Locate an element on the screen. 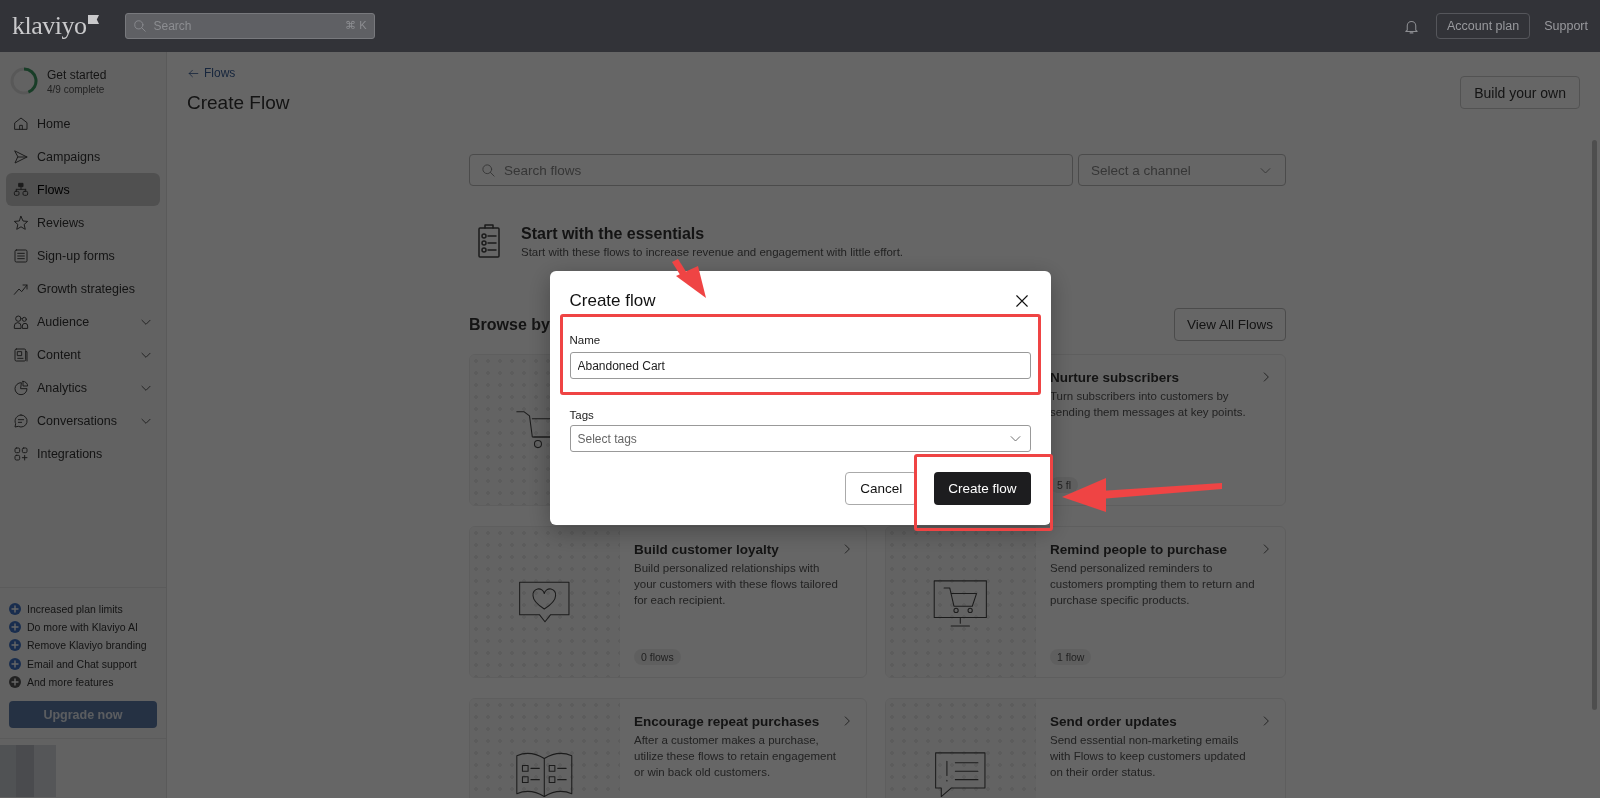 Image resolution: width=1600 pixels, height=798 pixels. home-icon is located at coordinates (21, 123).